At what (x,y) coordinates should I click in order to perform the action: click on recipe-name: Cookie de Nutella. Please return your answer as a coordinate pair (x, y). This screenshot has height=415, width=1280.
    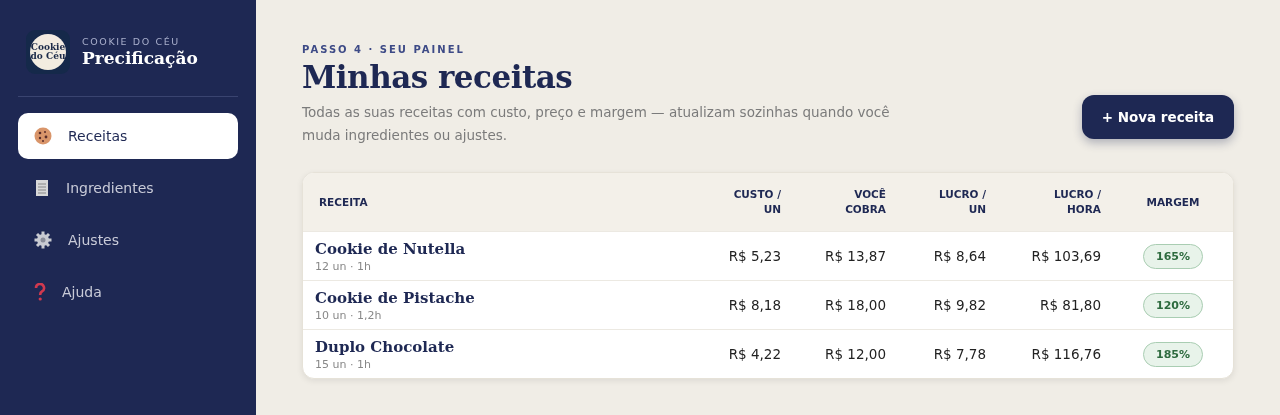
    Looking at the image, I should click on (391, 248).